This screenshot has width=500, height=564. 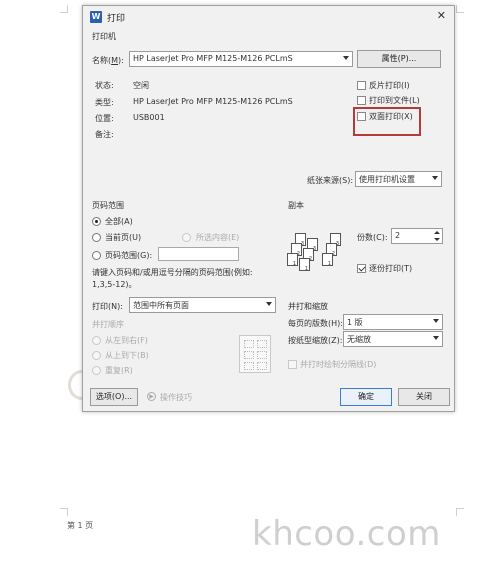 I want to click on range-hint-line2: 1,3,5-12)。, so click(x=114, y=284).